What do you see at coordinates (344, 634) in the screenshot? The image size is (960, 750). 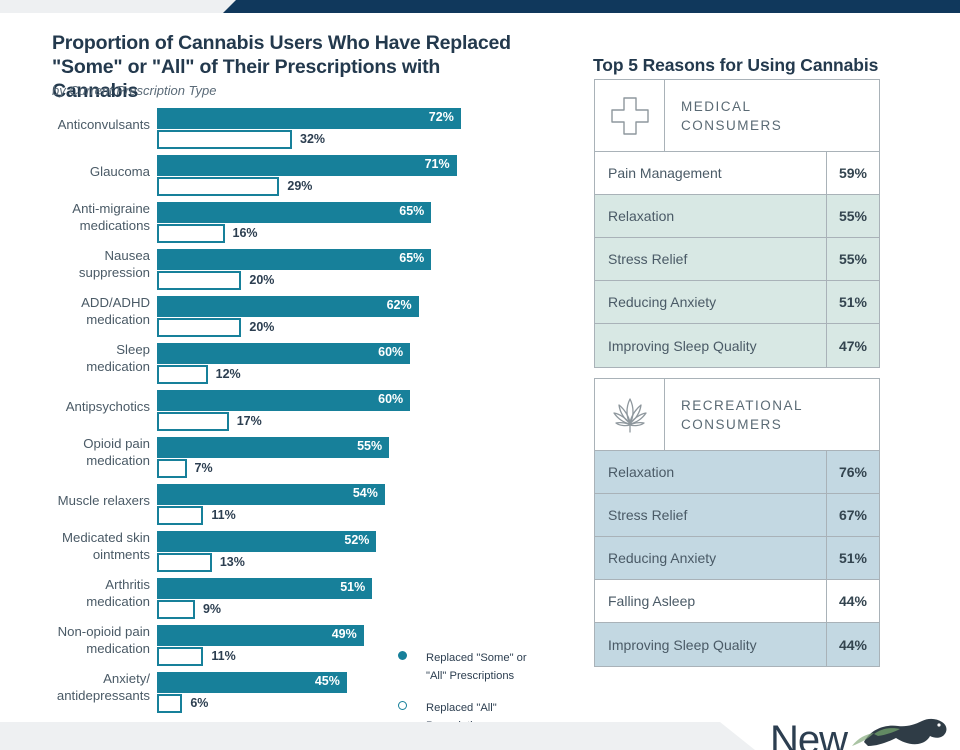 I see `bar-some-value: 49%` at bounding box center [344, 634].